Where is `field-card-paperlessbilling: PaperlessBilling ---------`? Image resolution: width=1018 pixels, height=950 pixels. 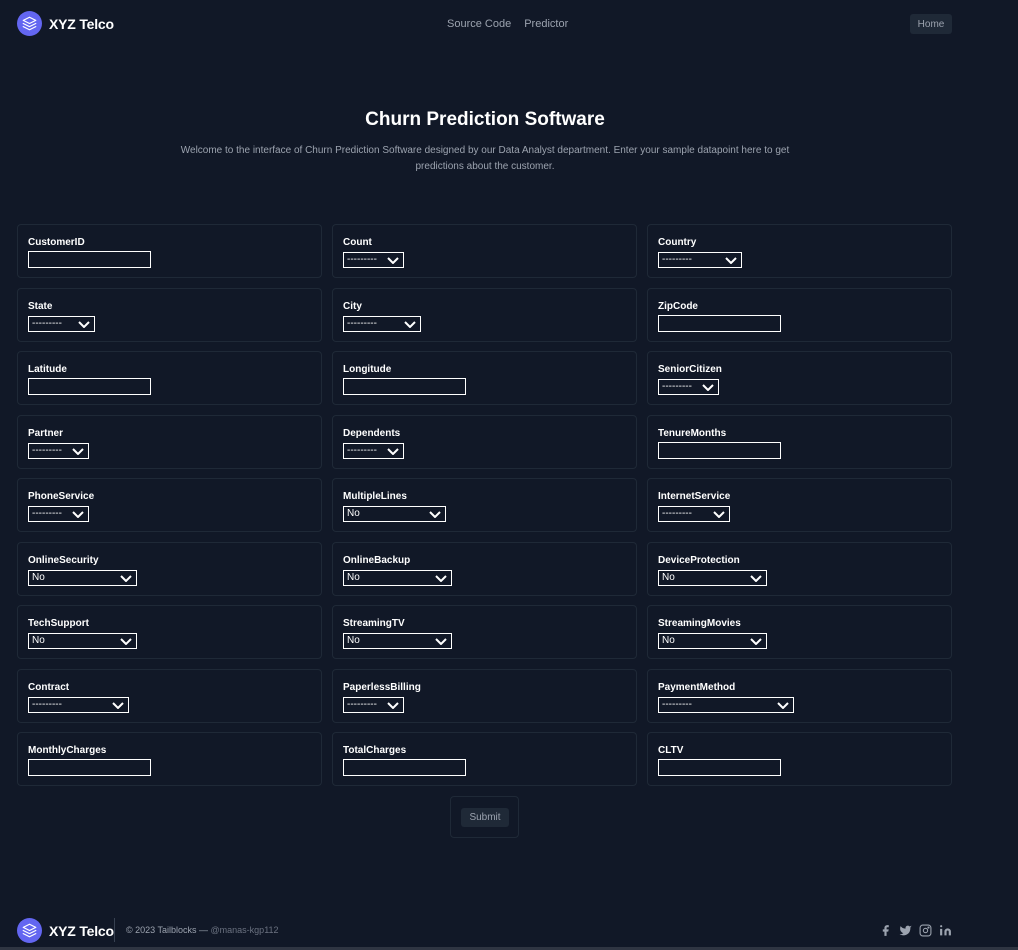 field-card-paperlessbilling: PaperlessBilling --------- is located at coordinates (484, 696).